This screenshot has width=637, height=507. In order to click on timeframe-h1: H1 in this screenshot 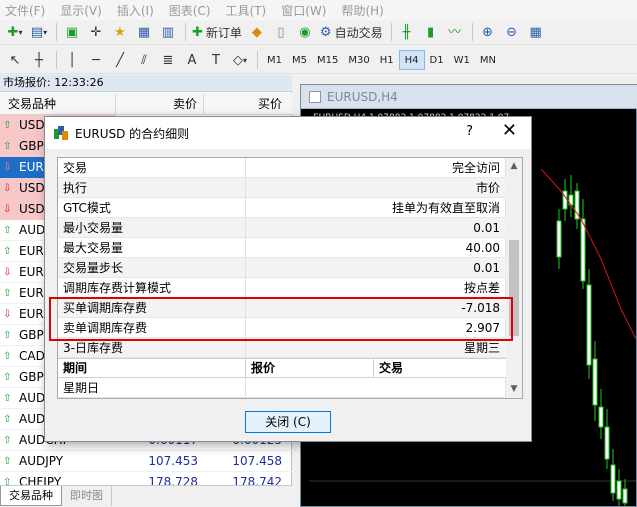, I will do `click(387, 60)`.